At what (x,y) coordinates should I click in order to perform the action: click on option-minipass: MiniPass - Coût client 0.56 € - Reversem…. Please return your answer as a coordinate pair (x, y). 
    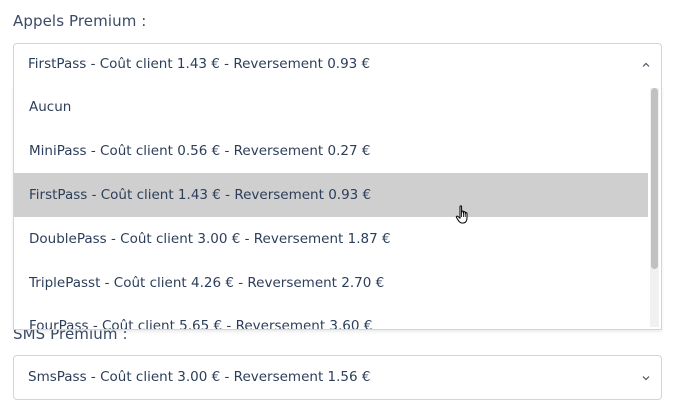
    Looking at the image, I should click on (331, 151).